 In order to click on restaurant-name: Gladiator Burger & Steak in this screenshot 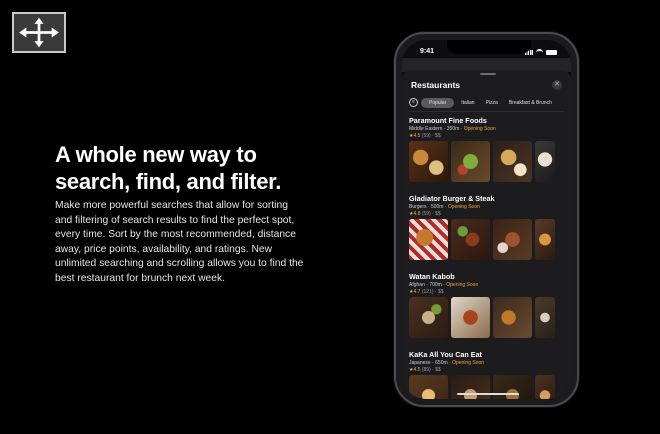, I will do `click(452, 198)`.